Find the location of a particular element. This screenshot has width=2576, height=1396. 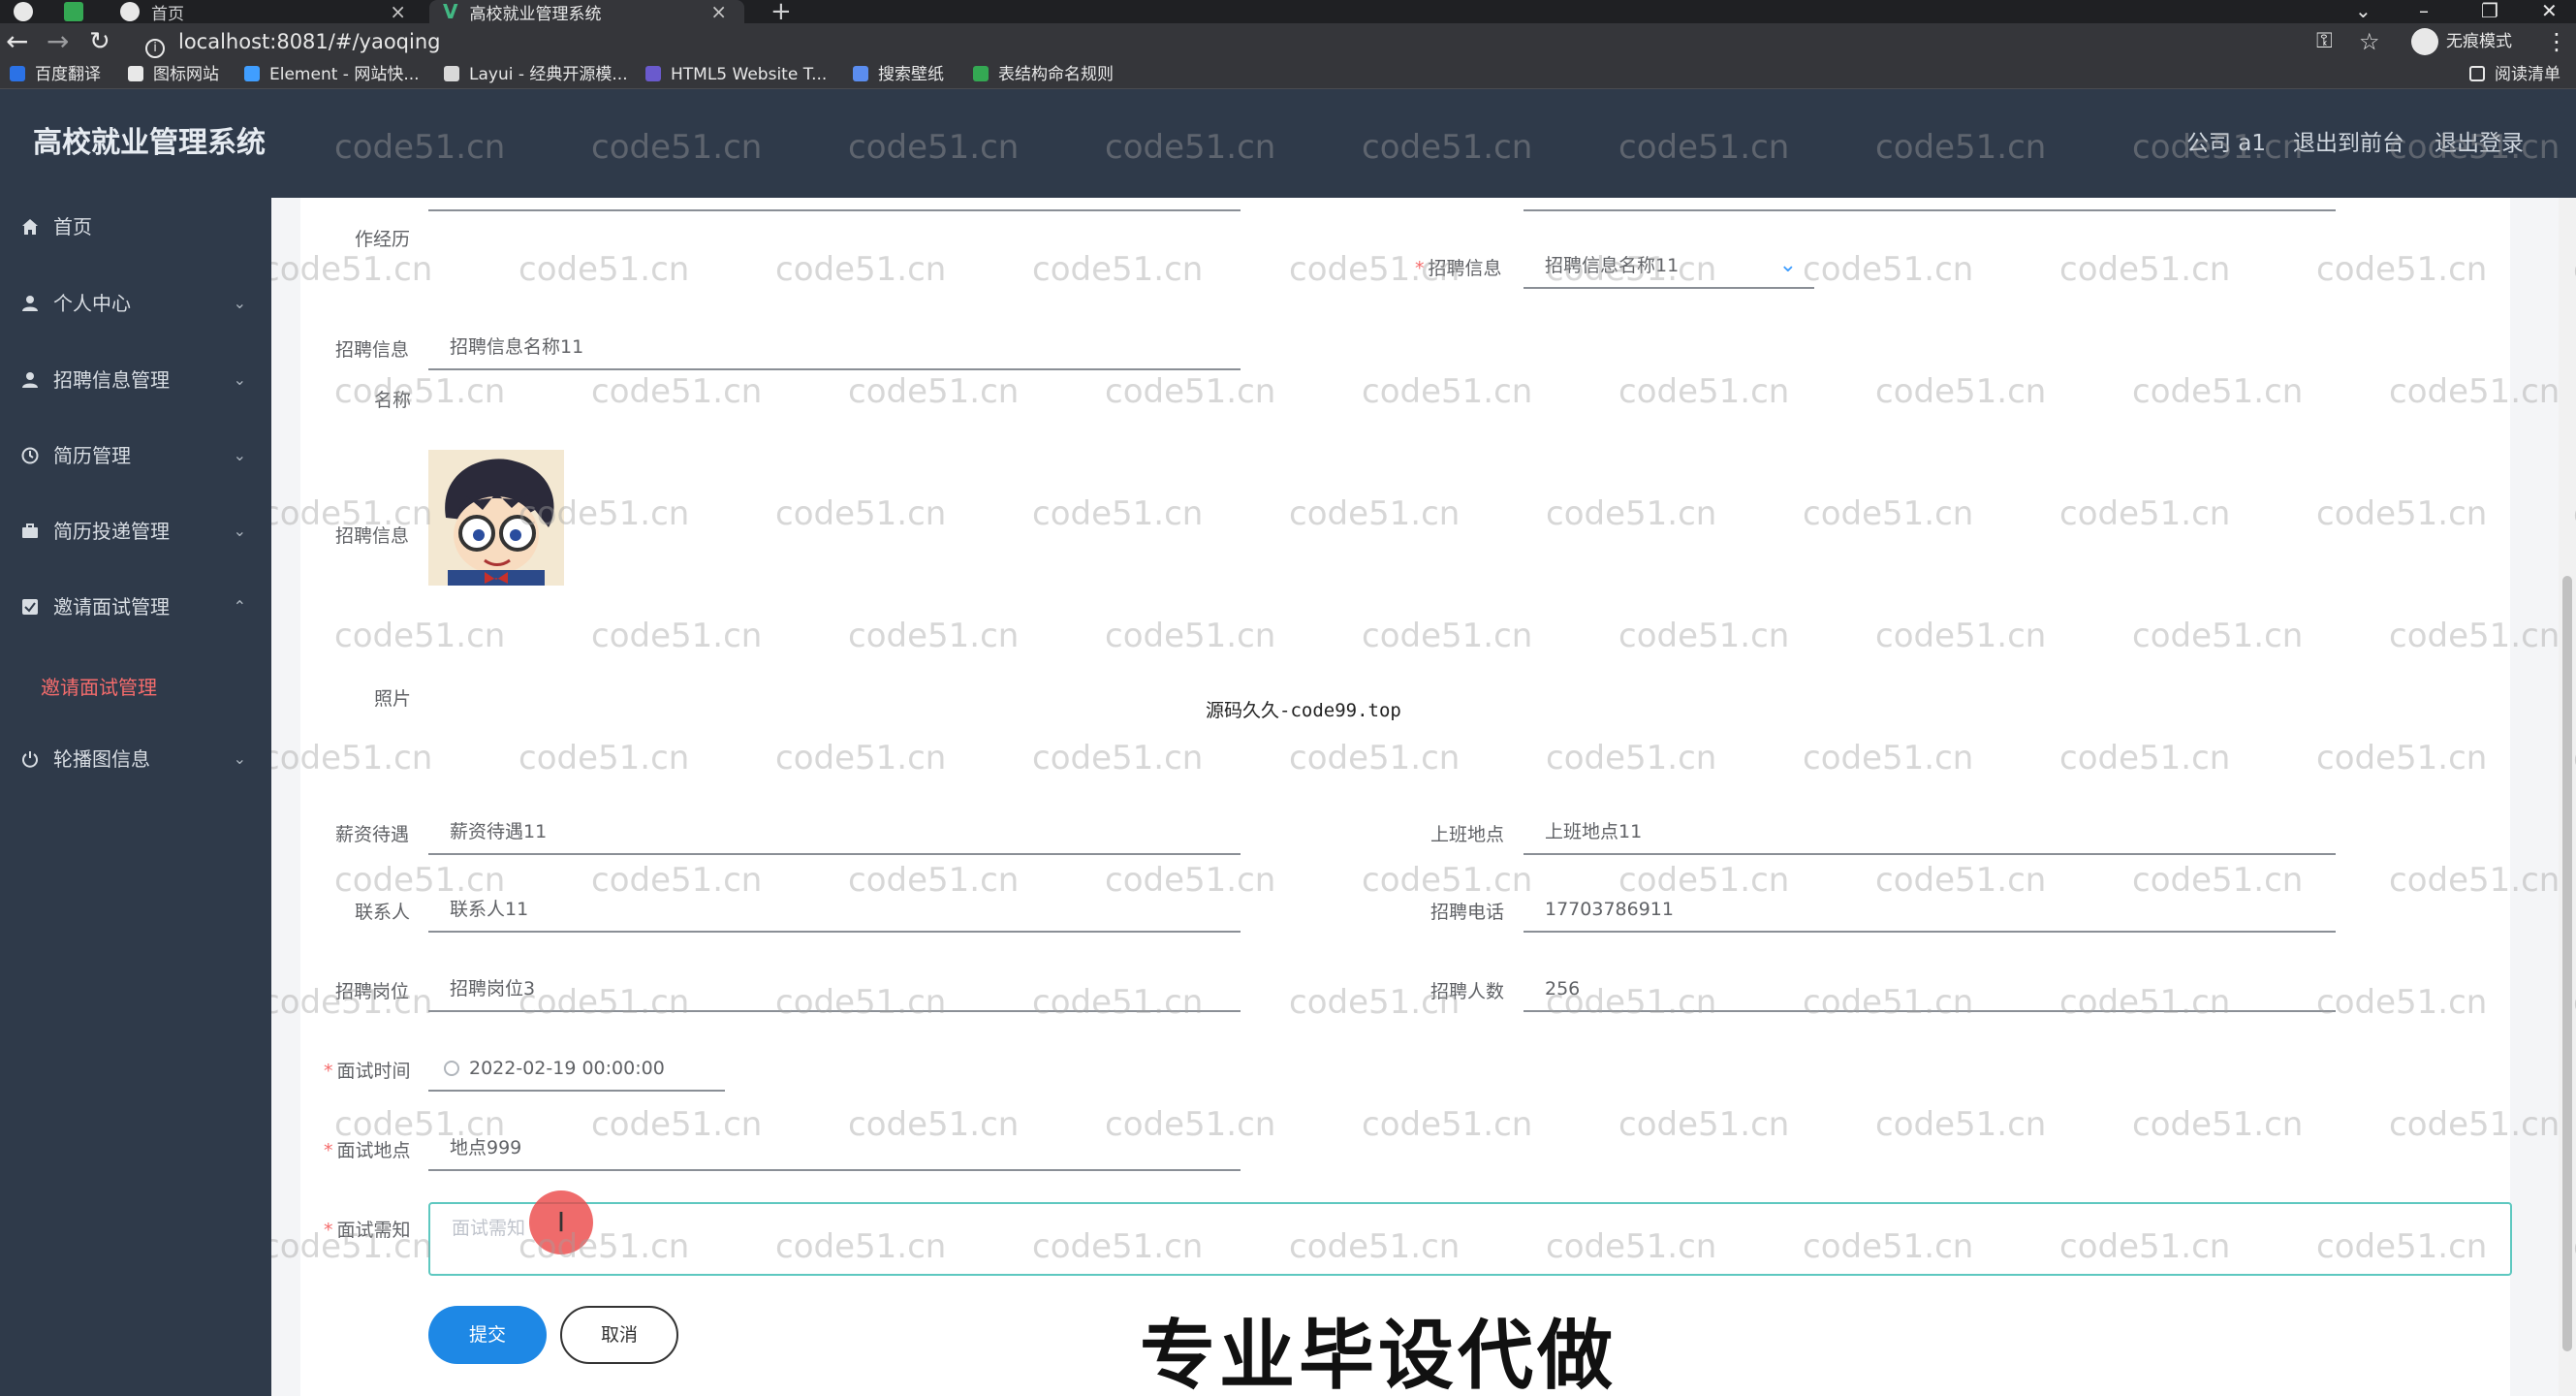

position-field: 招聘岗位3 is located at coordinates (834, 990).